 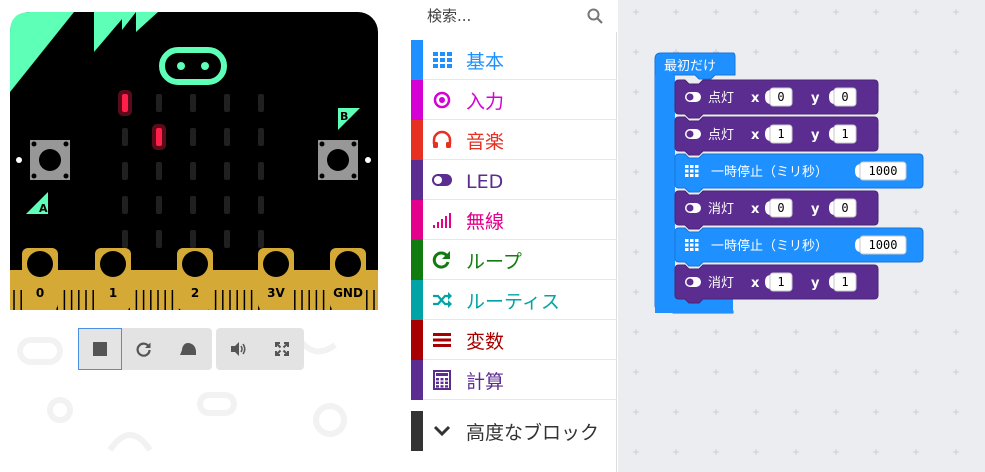 I want to click on category-label: ルーティス, so click(x=513, y=302).